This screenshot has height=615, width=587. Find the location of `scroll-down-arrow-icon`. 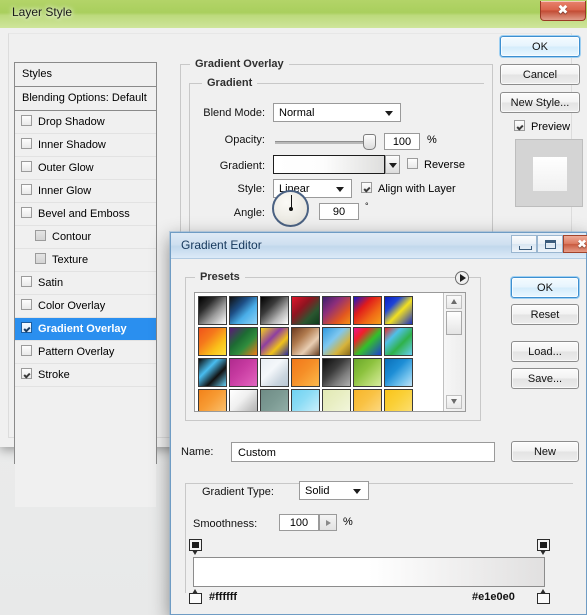

scroll-down-arrow-icon is located at coordinates (454, 402).